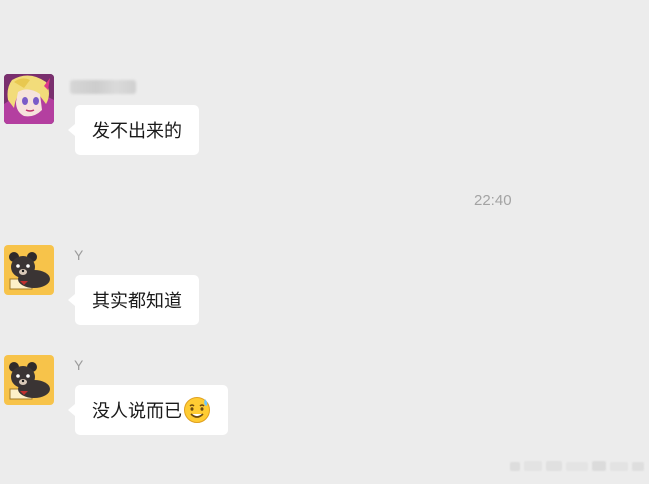 The width and height of the screenshot is (649, 484). I want to click on watermark, so click(577, 466).